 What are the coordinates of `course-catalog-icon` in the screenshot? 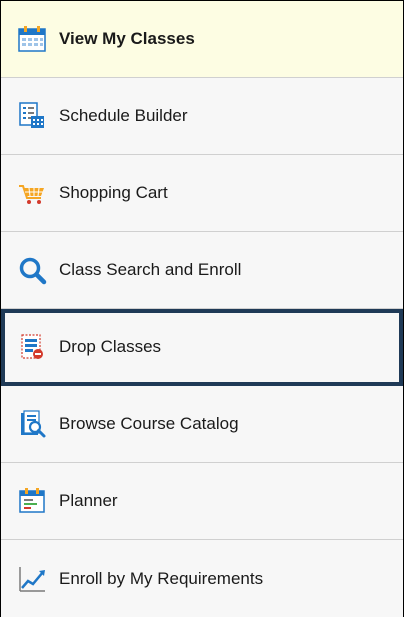 It's located at (32, 424).